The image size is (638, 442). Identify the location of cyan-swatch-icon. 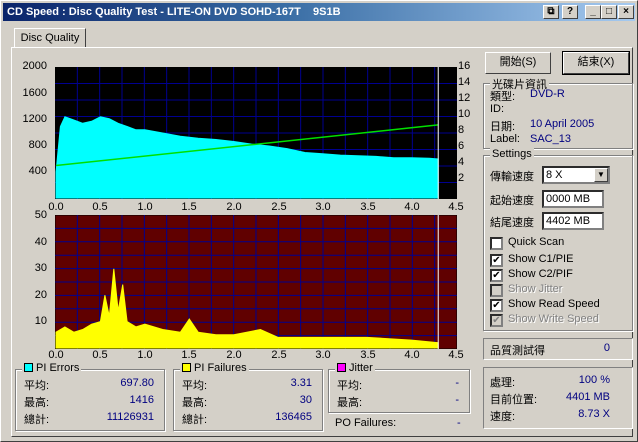
(28, 367).